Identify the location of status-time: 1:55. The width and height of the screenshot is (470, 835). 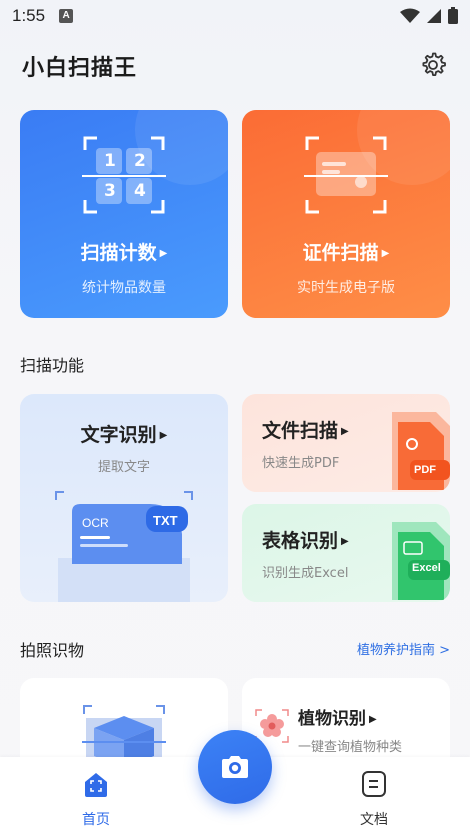
(29, 15).